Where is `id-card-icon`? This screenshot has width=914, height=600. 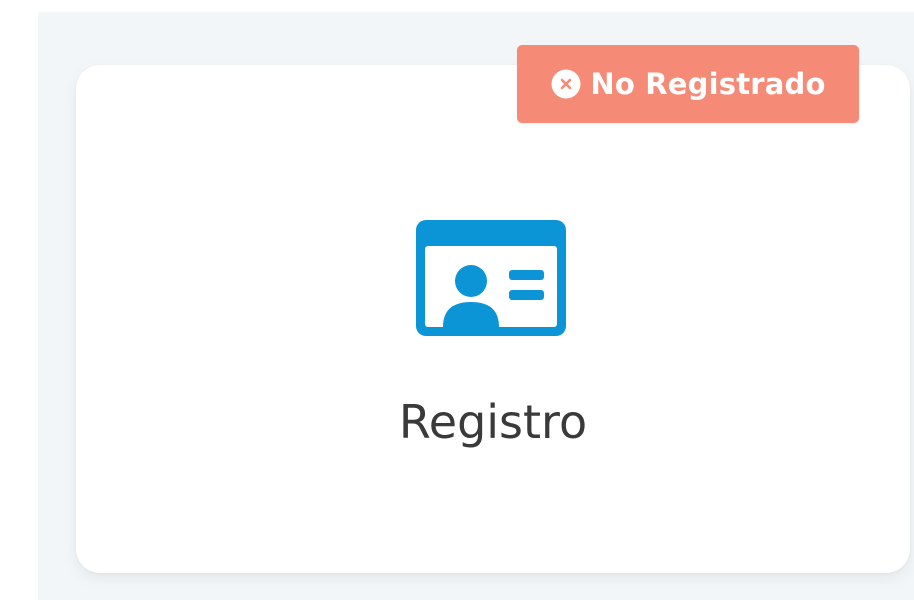 id-card-icon is located at coordinates (491, 278).